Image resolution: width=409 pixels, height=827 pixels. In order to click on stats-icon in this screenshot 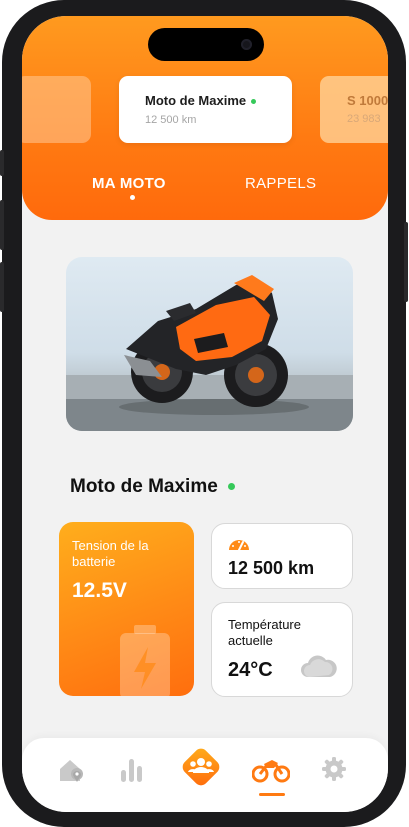, I will do `click(132, 770)`.